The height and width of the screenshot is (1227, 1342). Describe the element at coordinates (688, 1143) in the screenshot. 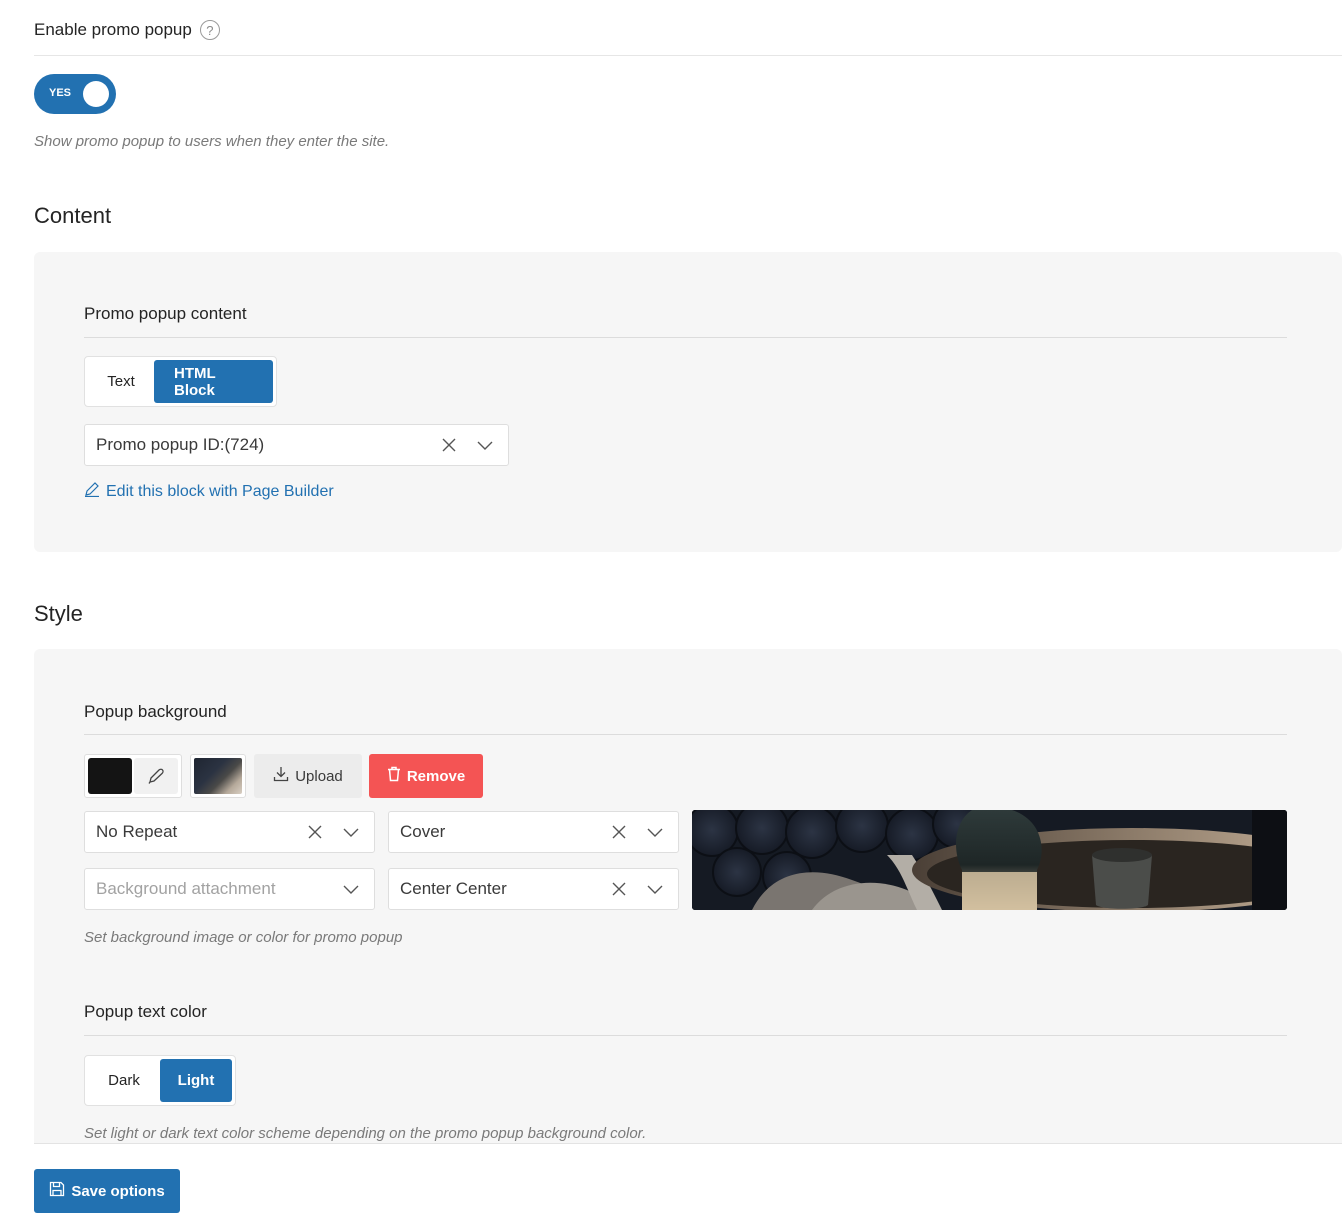

I see `footer-divider` at that location.